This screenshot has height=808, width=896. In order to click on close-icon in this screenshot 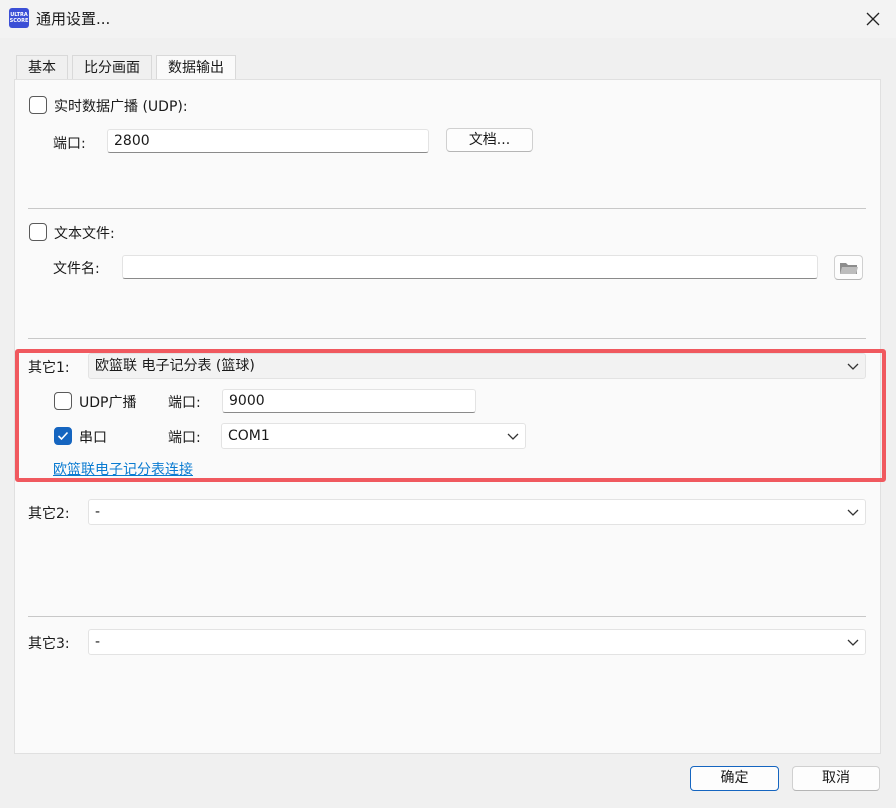, I will do `click(873, 19)`.